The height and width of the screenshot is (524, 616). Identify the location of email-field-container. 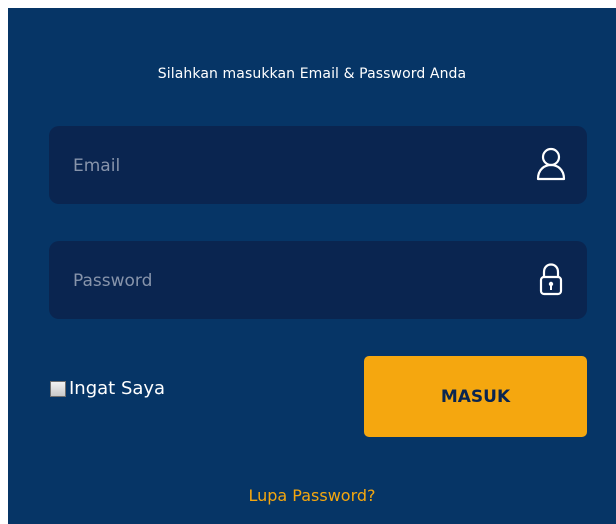
(318, 166).